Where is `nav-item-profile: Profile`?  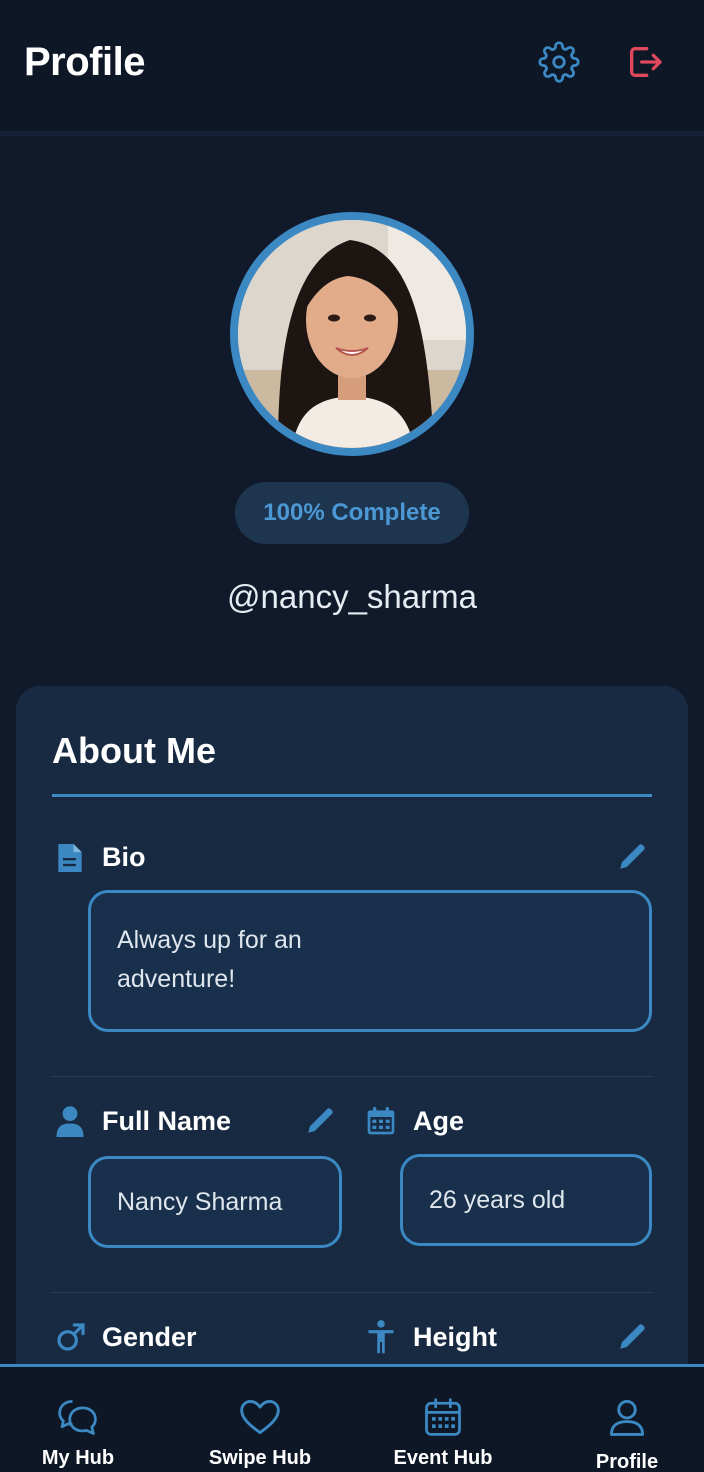
nav-item-profile: Profile is located at coordinates (621, 1419).